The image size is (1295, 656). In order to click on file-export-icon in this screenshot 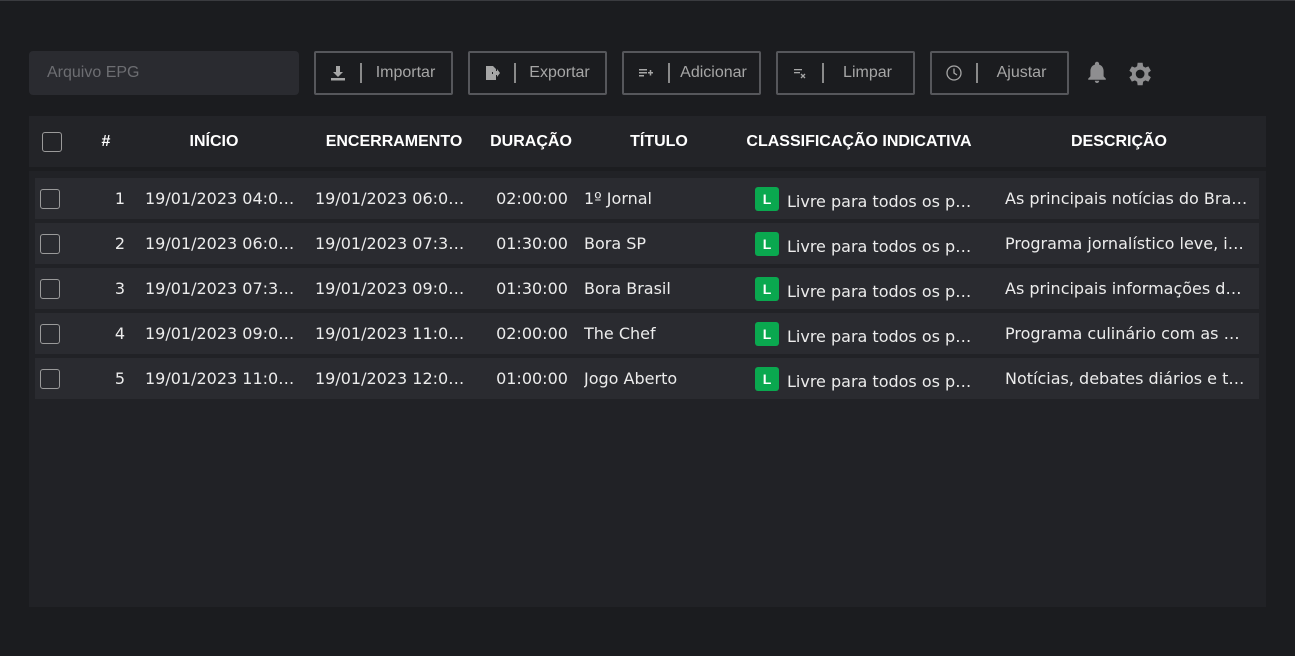, I will do `click(492, 73)`.